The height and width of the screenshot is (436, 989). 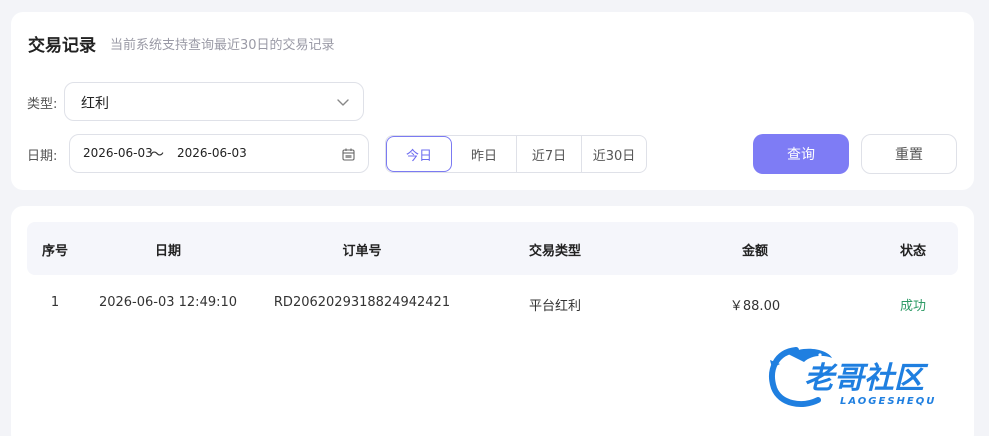 What do you see at coordinates (118, 153) in the screenshot?
I see `date-start: 2026-06-03` at bounding box center [118, 153].